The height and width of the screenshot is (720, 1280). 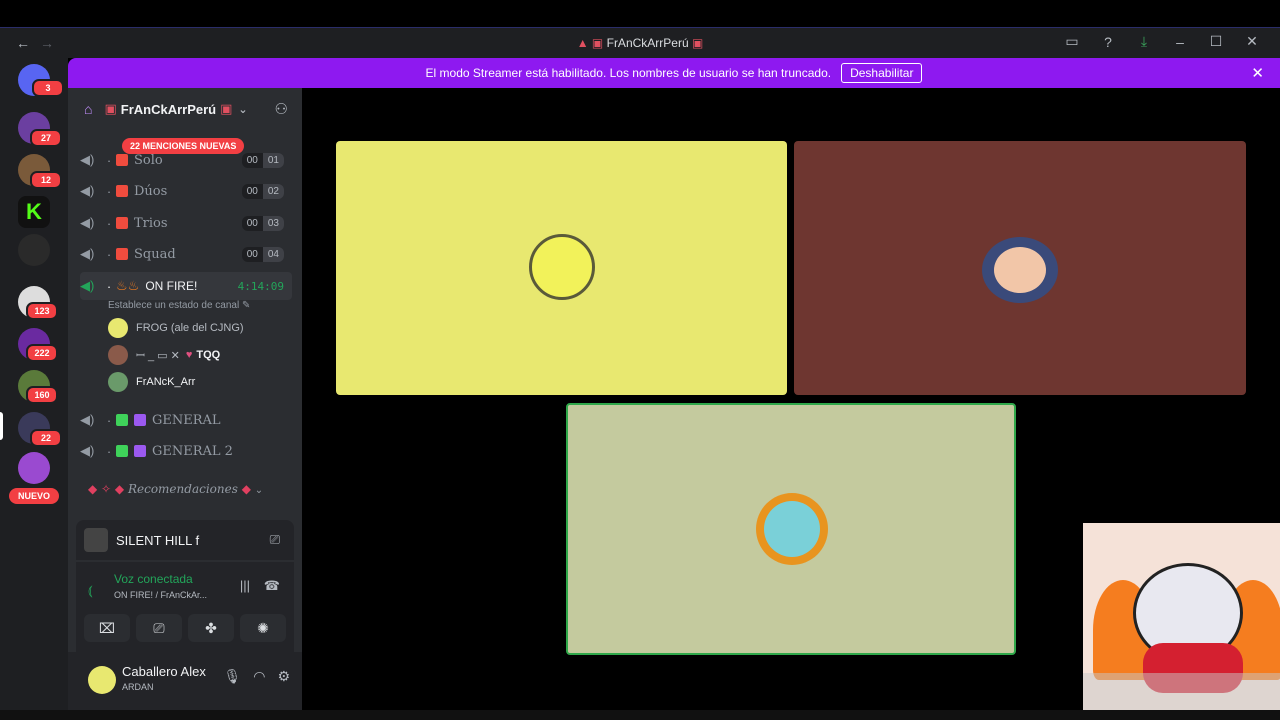 I want to click on soundboard-icon: ✺, so click(x=263, y=628).